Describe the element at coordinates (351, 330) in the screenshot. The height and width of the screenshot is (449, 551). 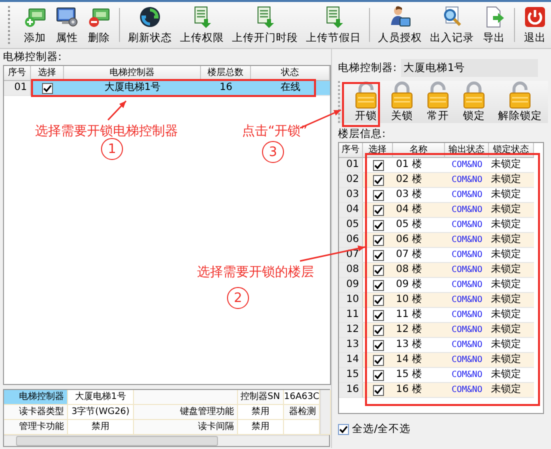
I see `table-cell: 12` at that location.